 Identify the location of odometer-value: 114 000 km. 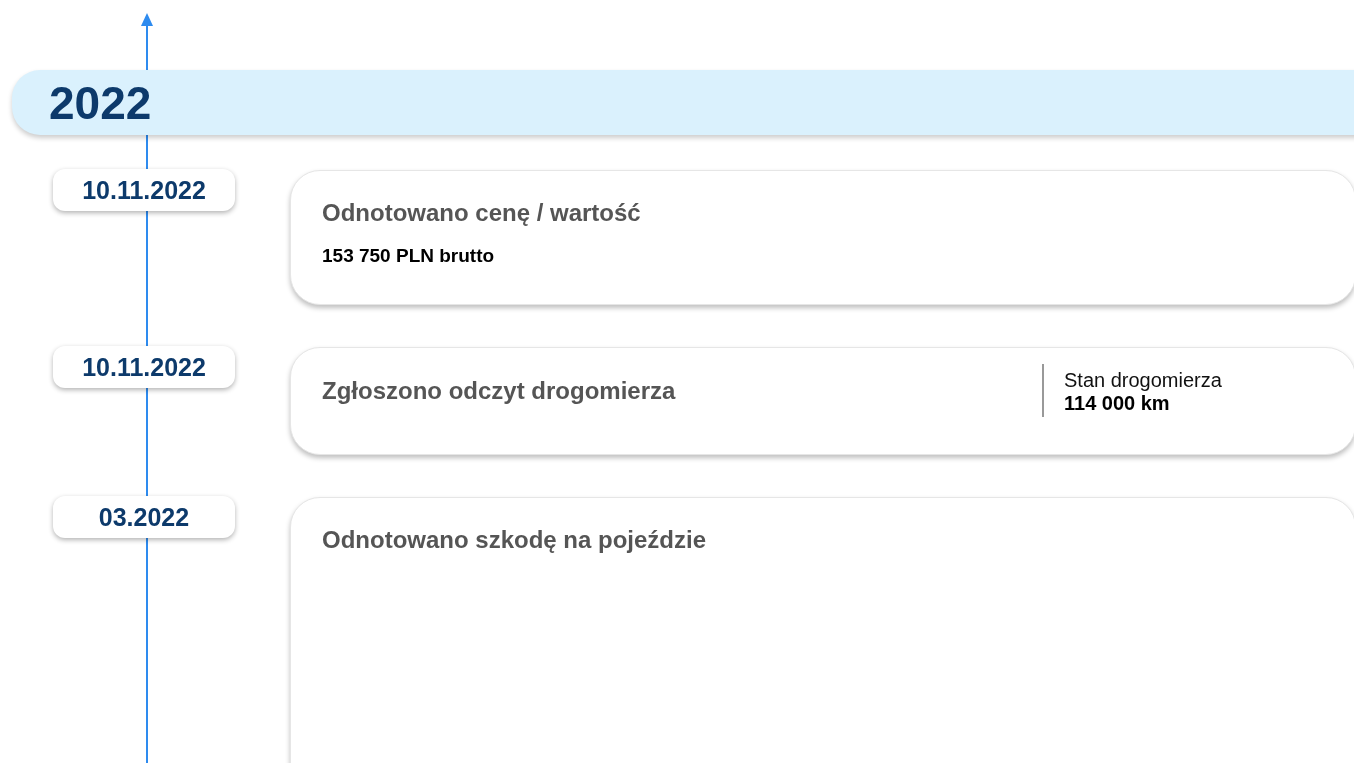
(1117, 403).